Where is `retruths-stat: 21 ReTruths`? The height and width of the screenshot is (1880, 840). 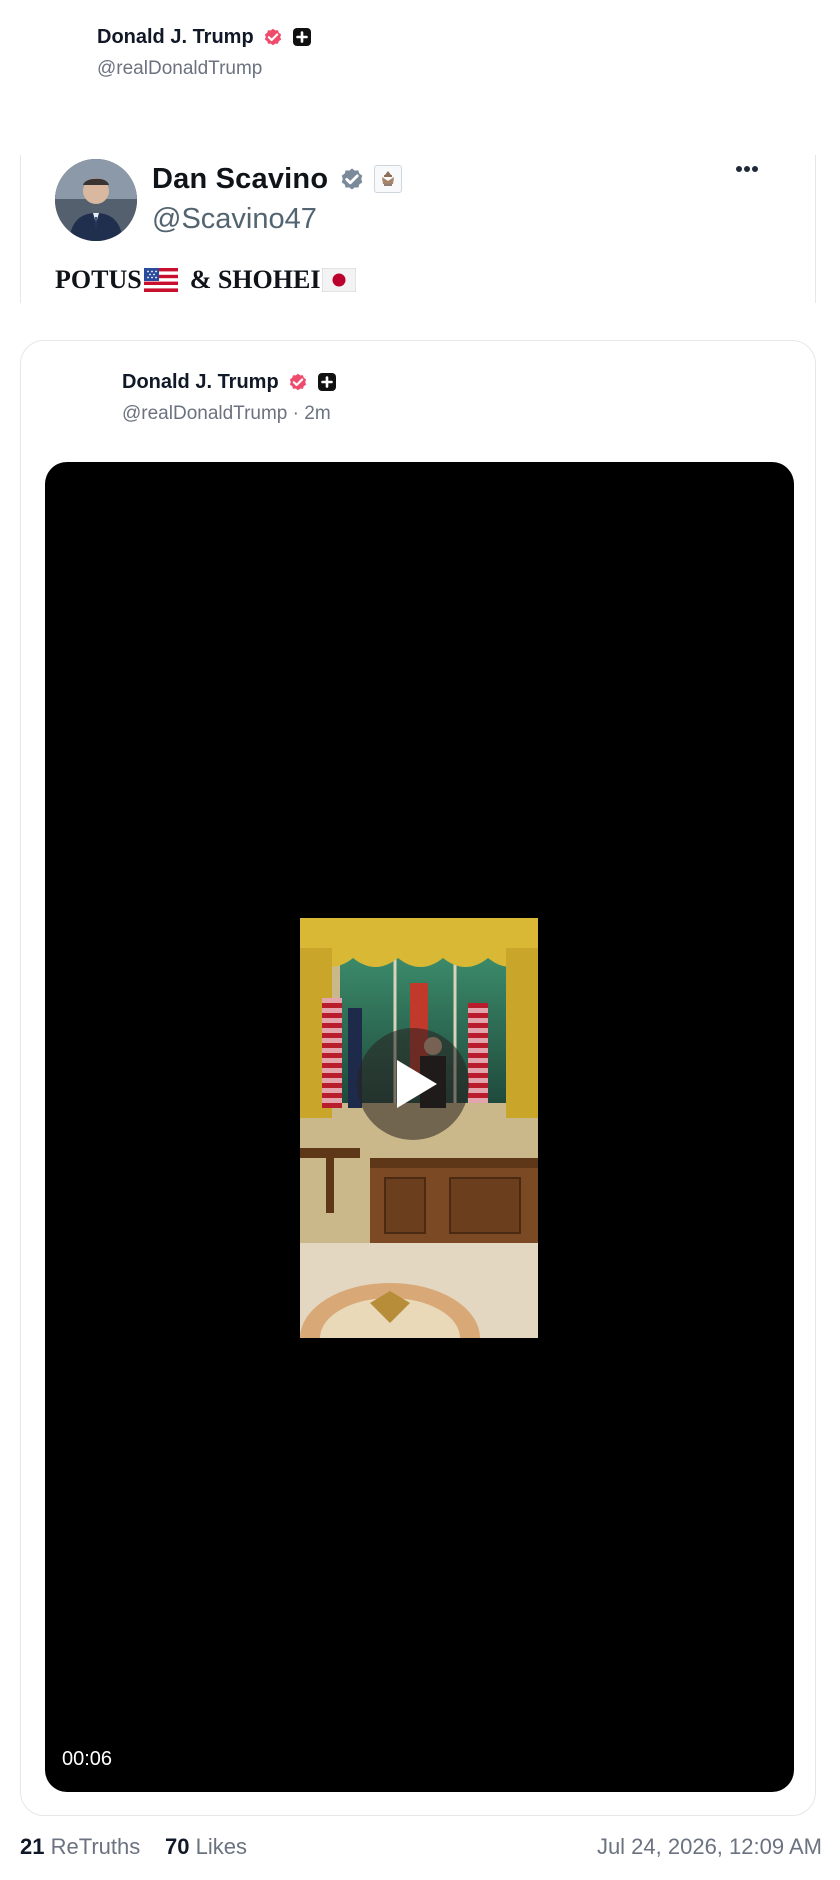 retruths-stat: 21 ReTruths is located at coordinates (80, 1847).